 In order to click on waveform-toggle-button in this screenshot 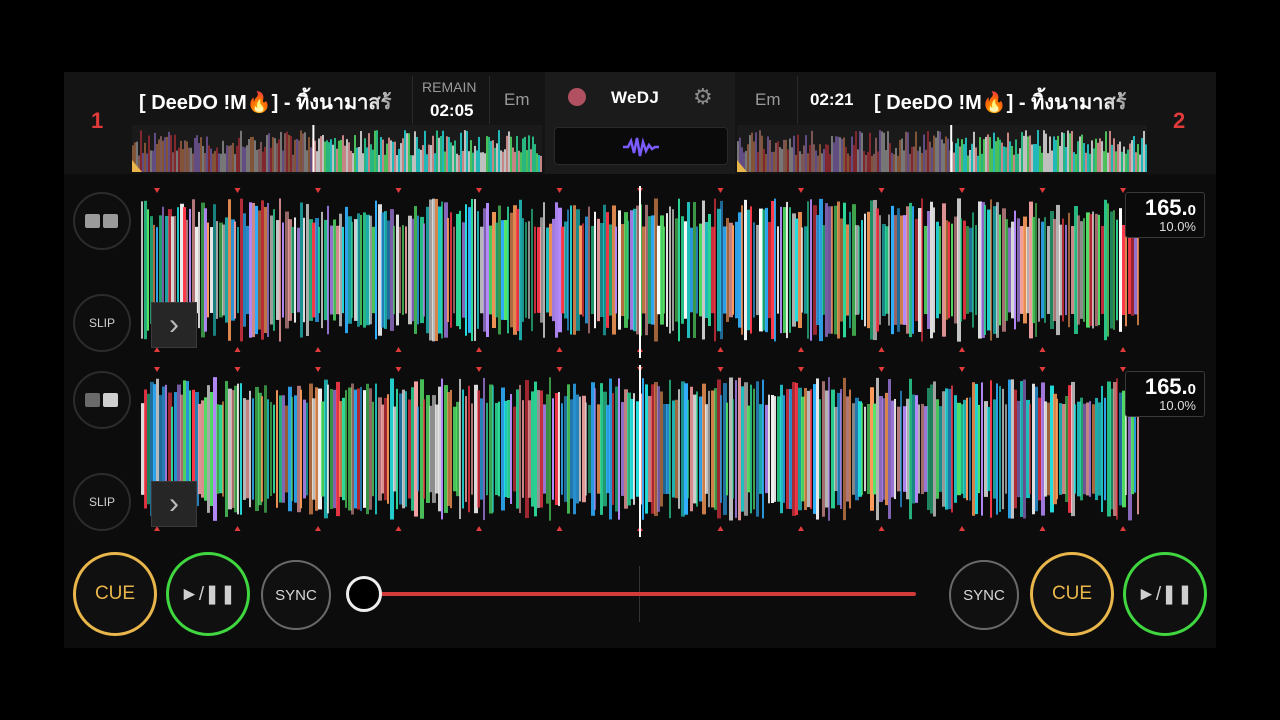, I will do `click(641, 146)`.